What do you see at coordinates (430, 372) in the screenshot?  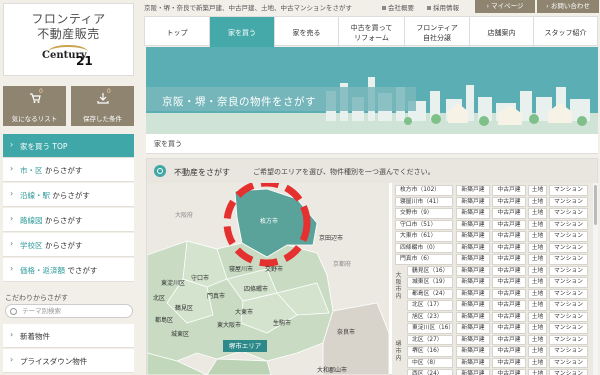 I see `area-name-cell: 西区（24）` at bounding box center [430, 372].